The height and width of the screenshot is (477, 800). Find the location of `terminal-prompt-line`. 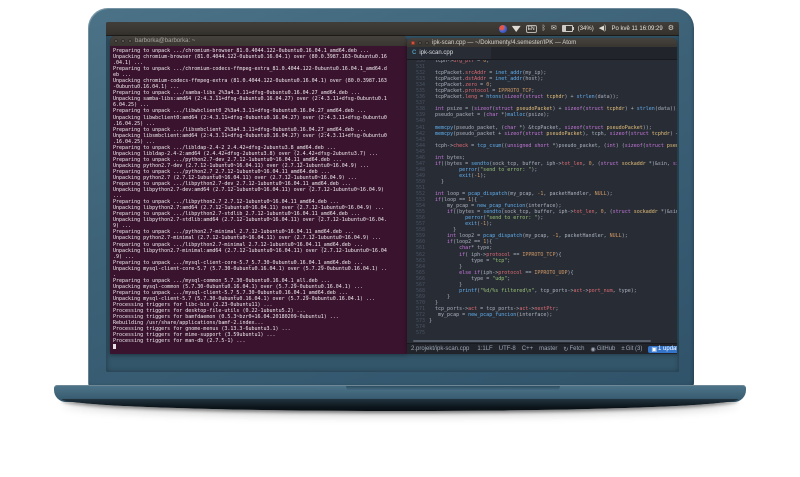

terminal-prompt-line is located at coordinates (258, 347).